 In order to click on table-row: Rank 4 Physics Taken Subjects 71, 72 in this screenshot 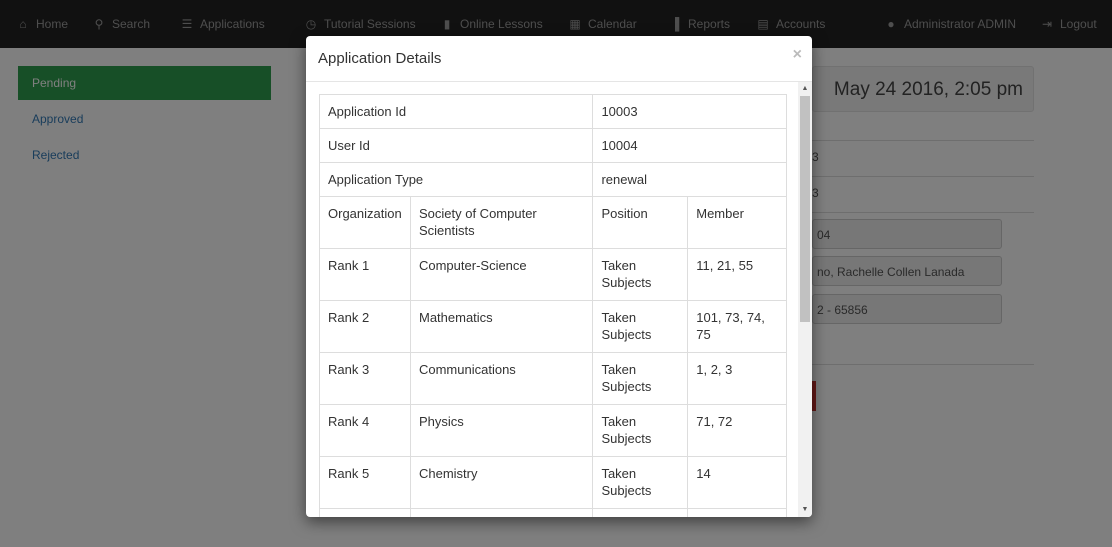, I will do `click(553, 430)`.